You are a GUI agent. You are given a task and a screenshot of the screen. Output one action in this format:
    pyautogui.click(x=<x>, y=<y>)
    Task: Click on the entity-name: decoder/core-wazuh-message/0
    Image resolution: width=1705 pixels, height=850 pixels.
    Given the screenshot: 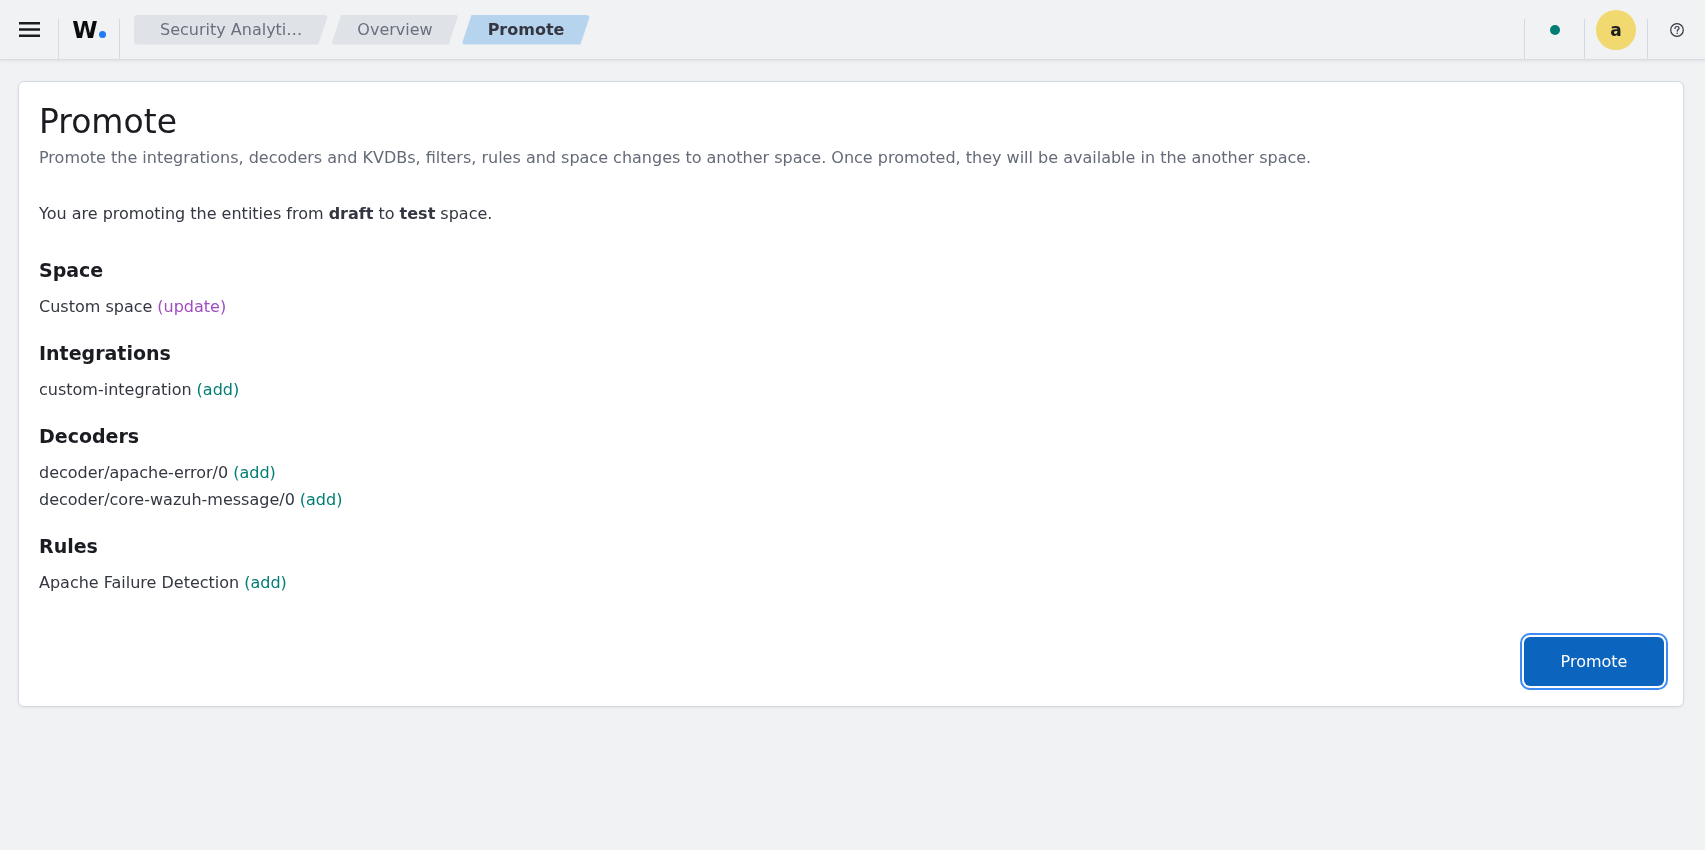 What is the action you would take?
    pyautogui.click(x=167, y=500)
    